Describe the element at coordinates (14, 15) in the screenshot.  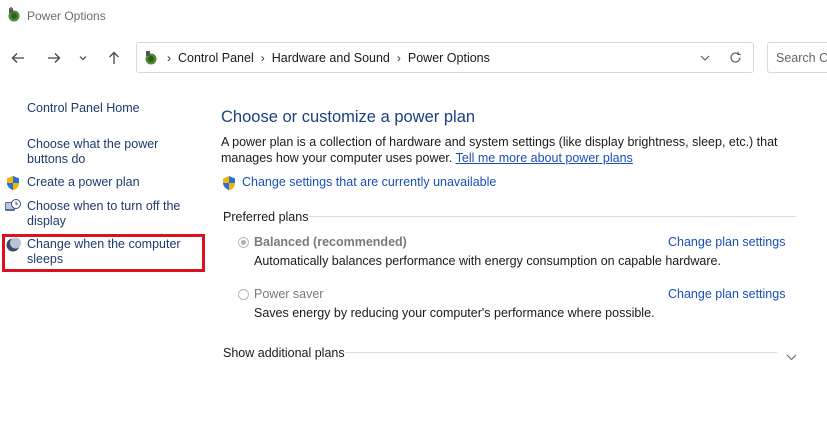
I see `power-options-icon` at that location.